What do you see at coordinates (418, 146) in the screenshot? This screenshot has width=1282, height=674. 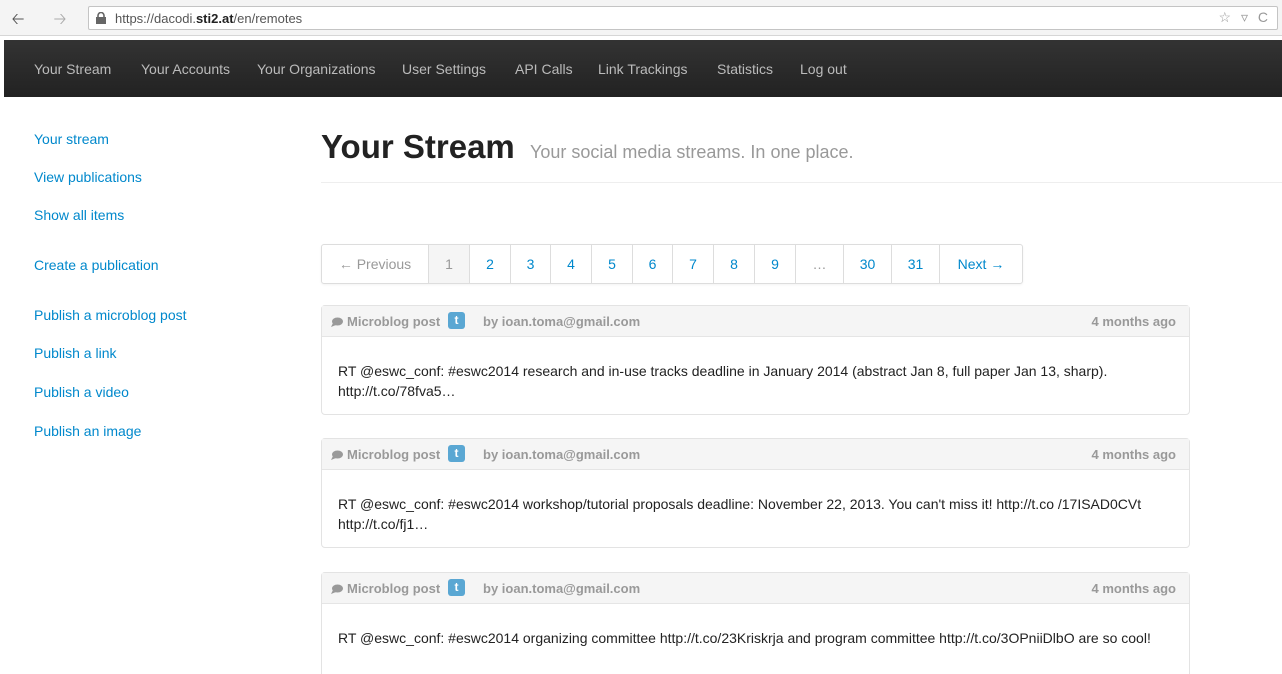 I see `page-title: Your Stream` at bounding box center [418, 146].